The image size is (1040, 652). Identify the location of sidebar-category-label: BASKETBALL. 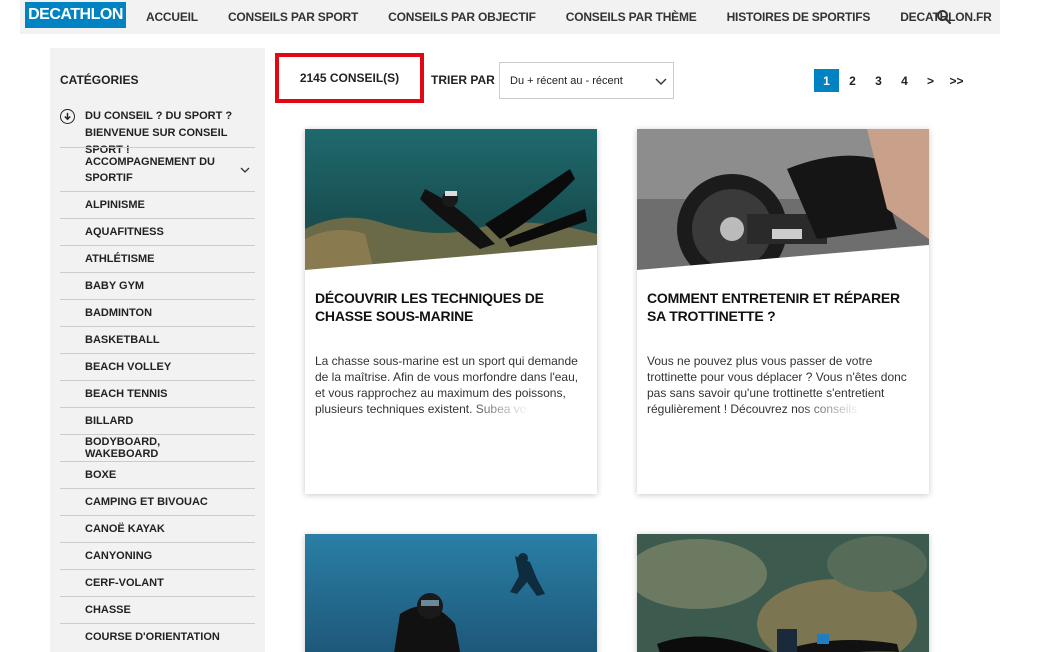
(122, 340).